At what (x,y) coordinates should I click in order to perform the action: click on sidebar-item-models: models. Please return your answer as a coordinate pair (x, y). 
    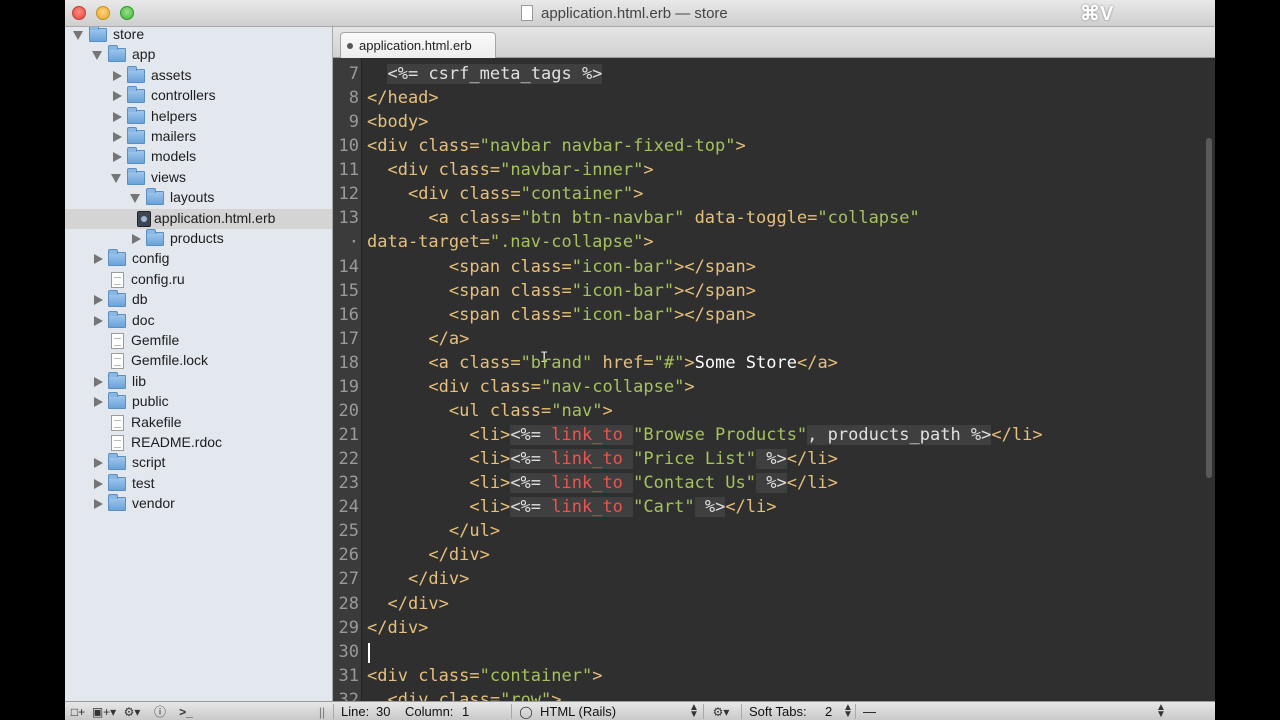
    Looking at the image, I should click on (198, 157).